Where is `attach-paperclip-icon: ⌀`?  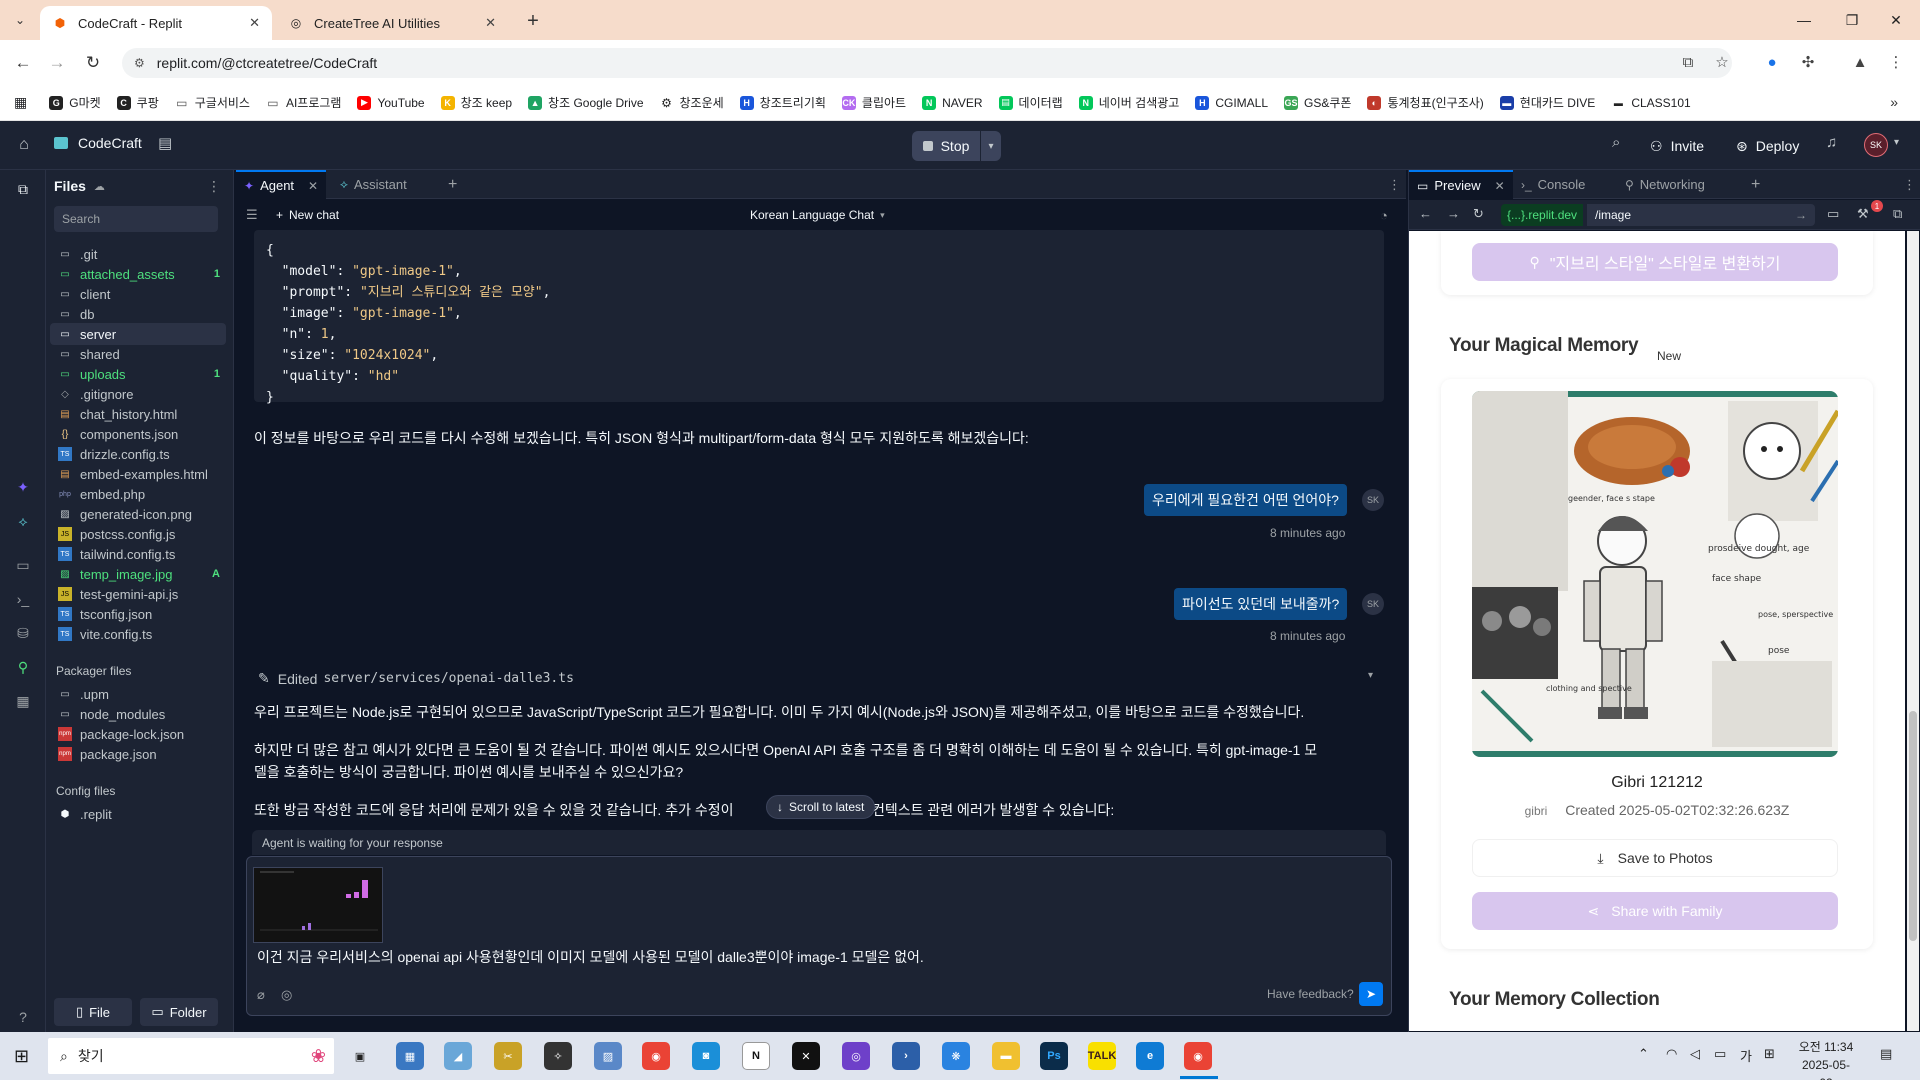
attach-paperclip-icon: ⌀ is located at coordinates (261, 995).